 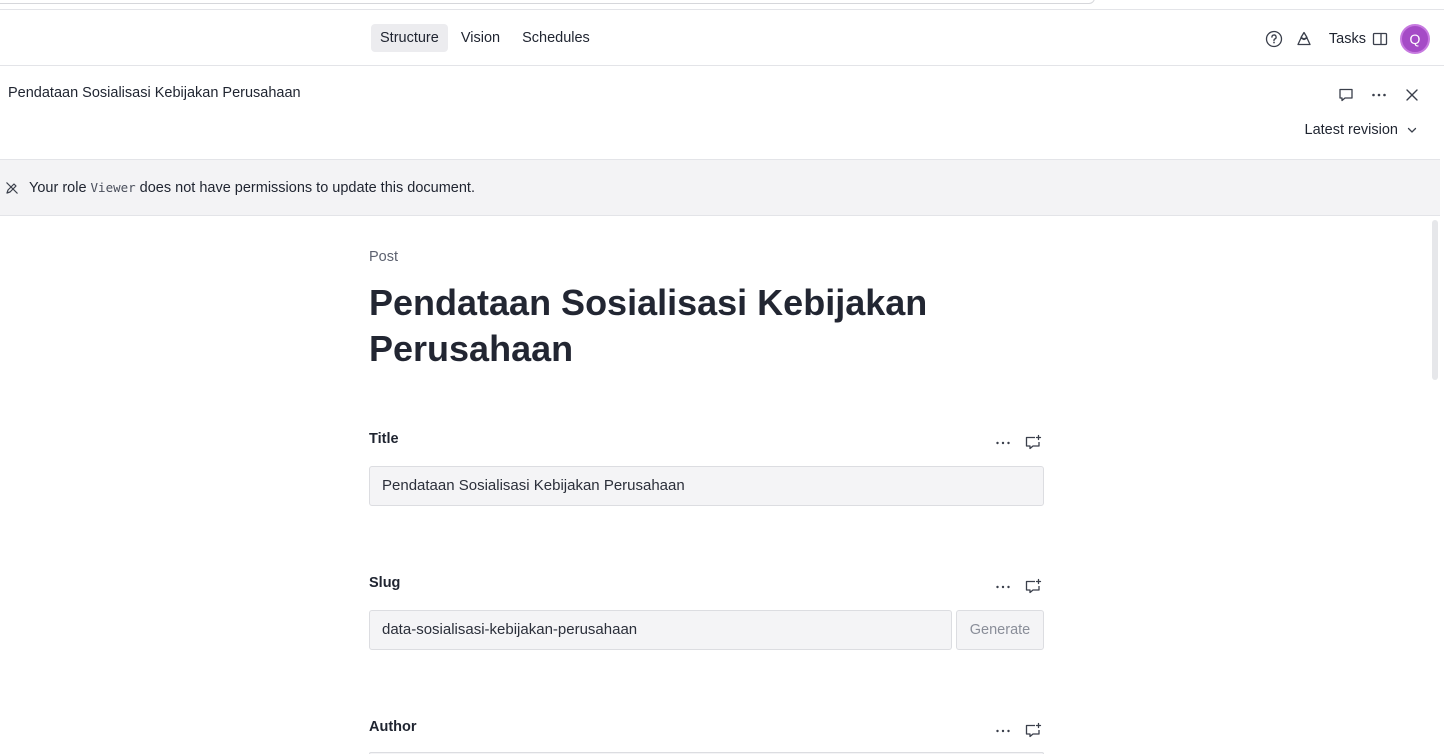 I want to click on tasks-button: Tasks, so click(x=1358, y=39).